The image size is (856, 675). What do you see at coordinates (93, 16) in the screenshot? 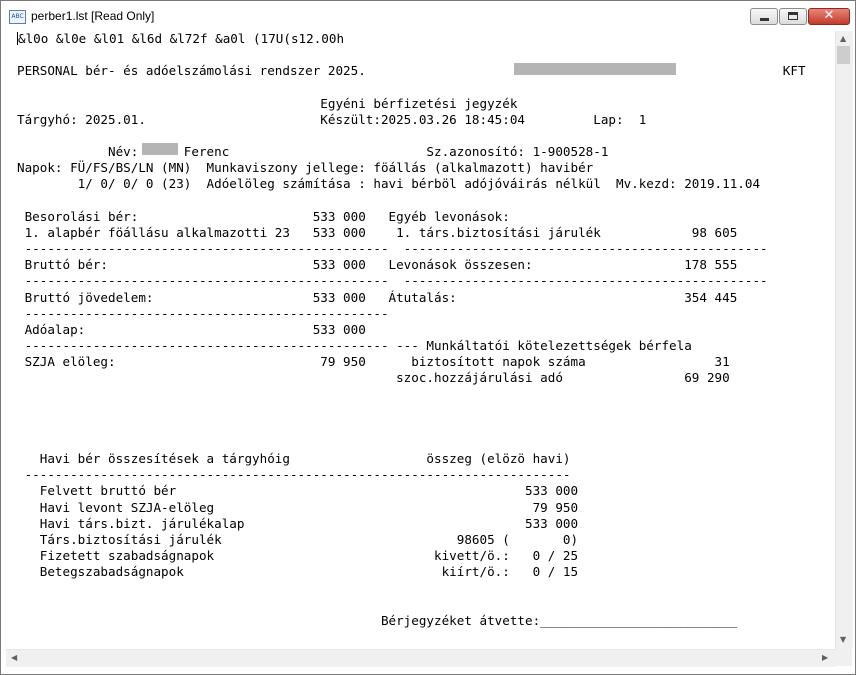
I see `window-title: perber1.lst [Read Only]` at bounding box center [93, 16].